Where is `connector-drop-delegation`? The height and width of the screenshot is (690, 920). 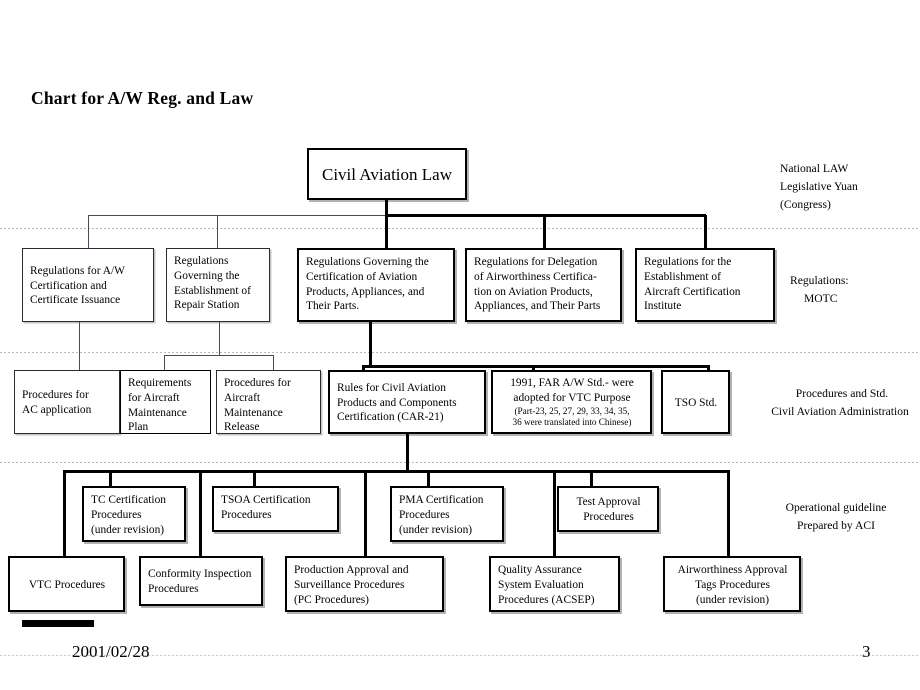
connector-drop-delegation is located at coordinates (544, 231).